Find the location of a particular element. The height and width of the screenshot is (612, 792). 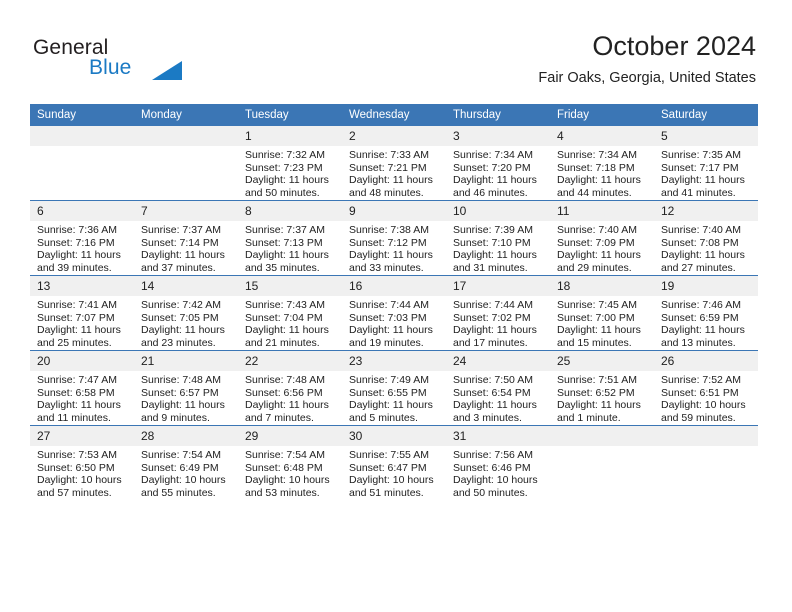

daylight-text-line2: and 39 minutes. is located at coordinates (74, 267).